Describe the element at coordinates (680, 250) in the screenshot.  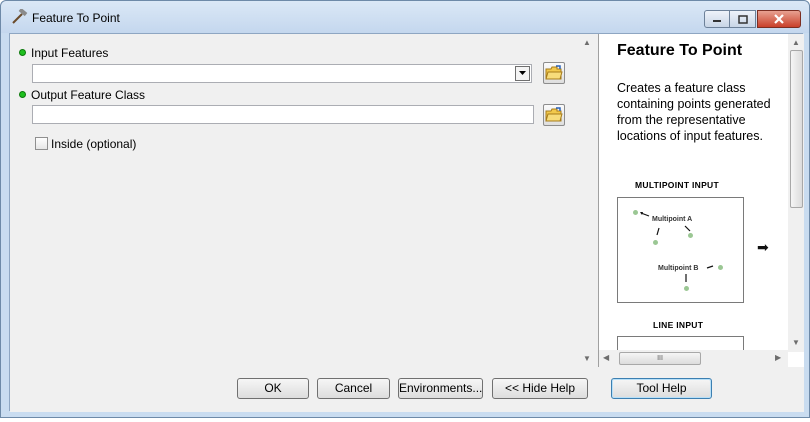
I see `multipoint-diagram: Multipoint A Multipoint B` at that location.